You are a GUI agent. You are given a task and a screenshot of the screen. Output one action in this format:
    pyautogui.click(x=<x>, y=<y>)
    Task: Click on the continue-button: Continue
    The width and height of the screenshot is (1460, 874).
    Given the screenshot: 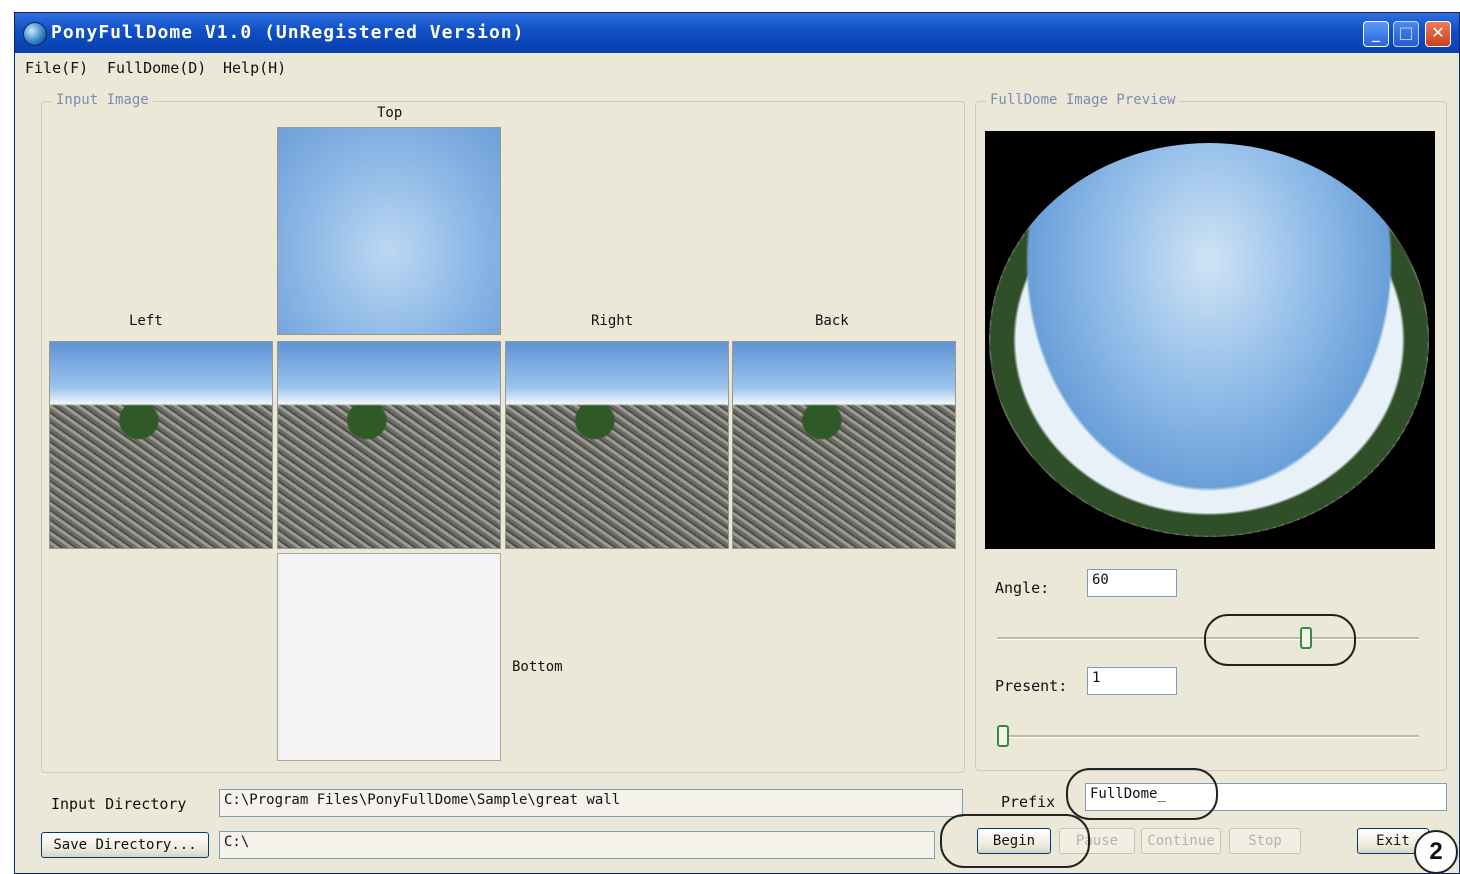 What is the action you would take?
    pyautogui.click(x=1181, y=841)
    